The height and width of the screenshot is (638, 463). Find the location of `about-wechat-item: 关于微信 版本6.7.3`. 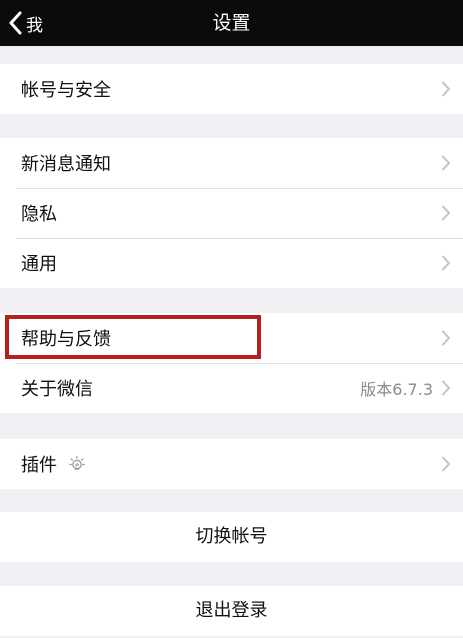

about-wechat-item: 关于微信 版本6.7.3 is located at coordinates (231, 388).